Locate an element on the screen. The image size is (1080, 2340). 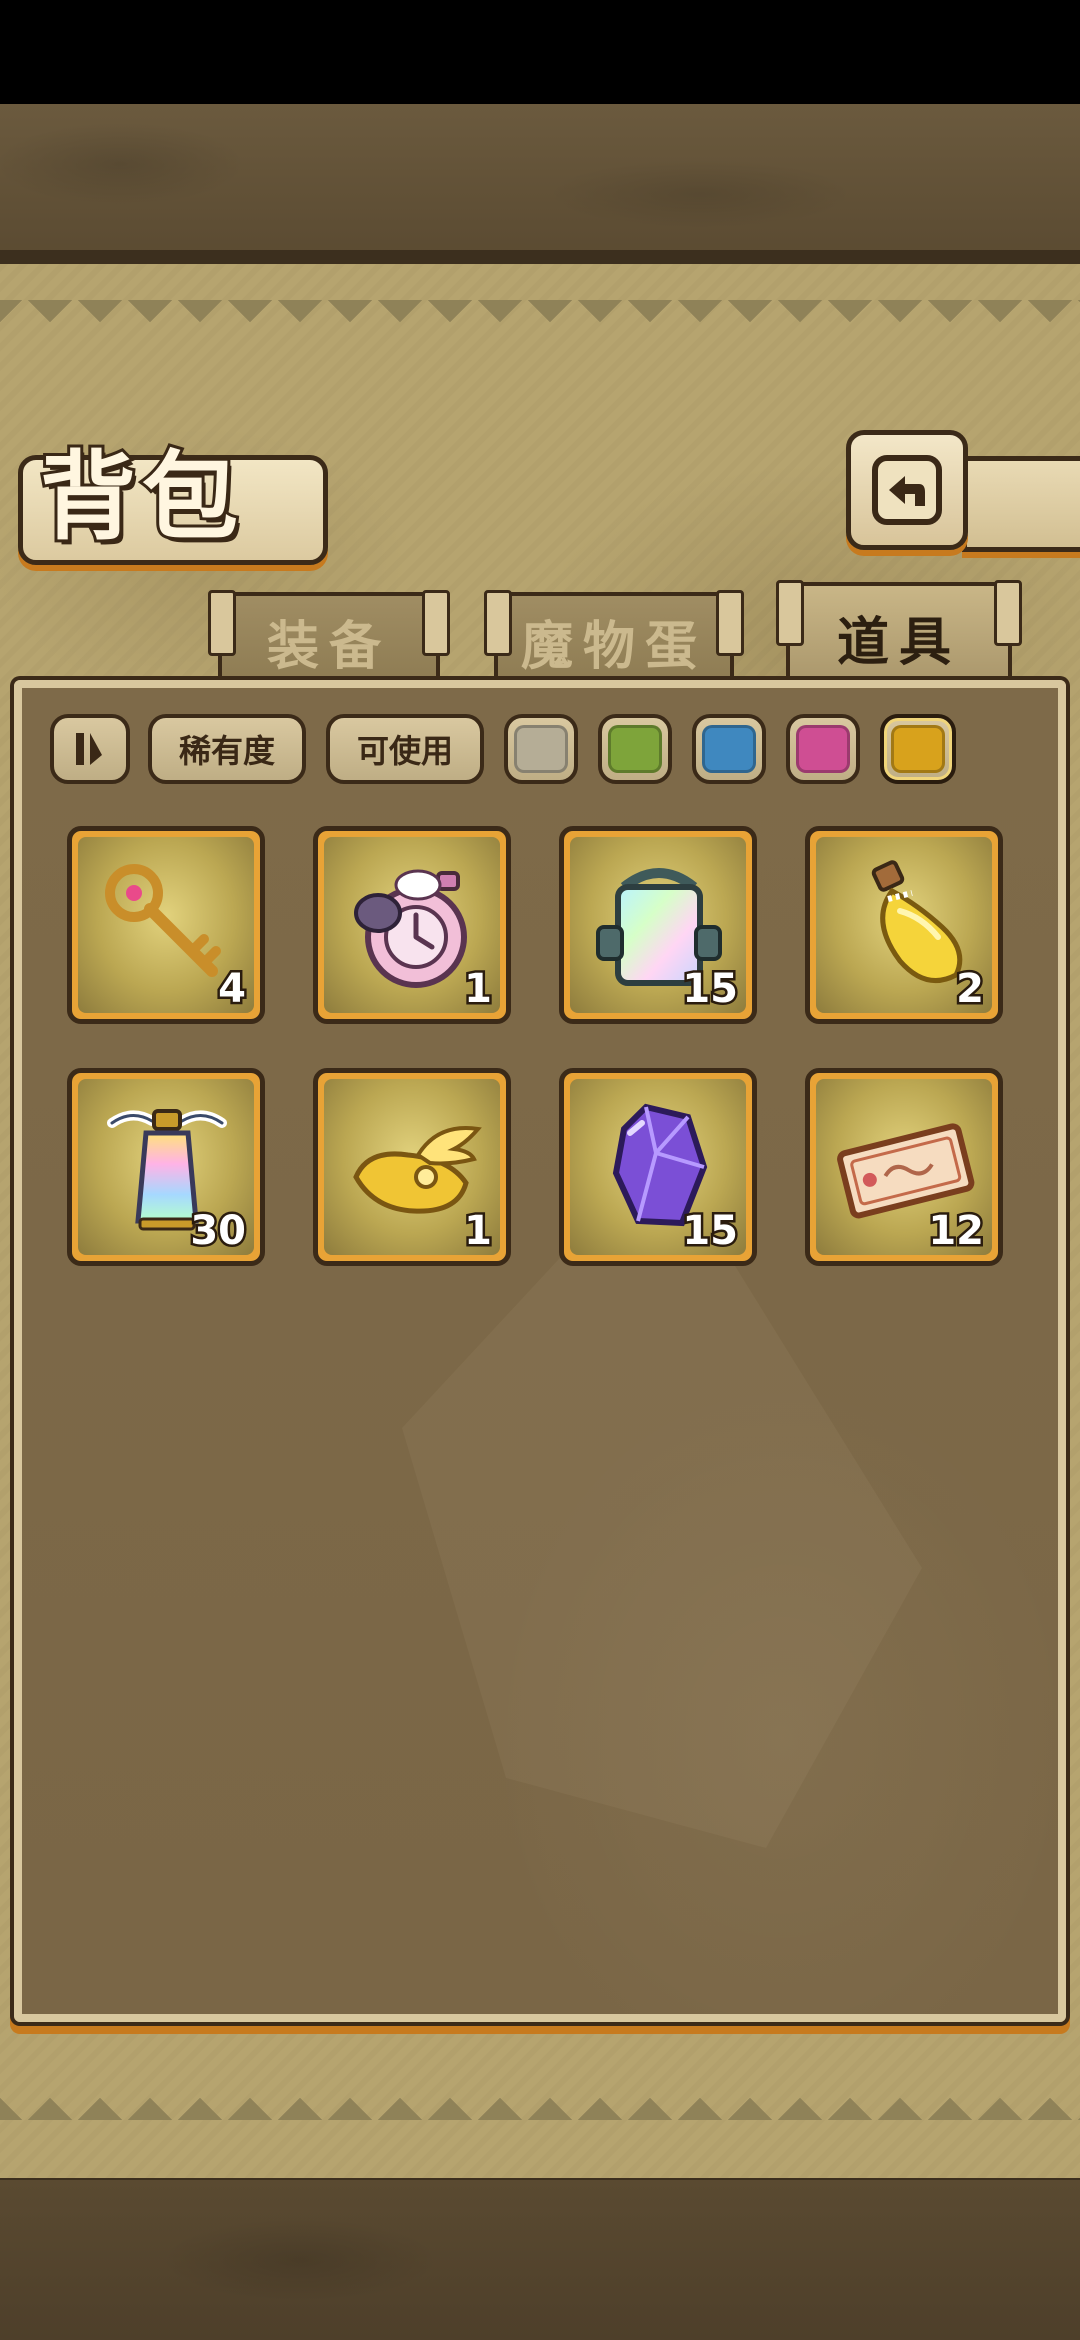
rarity-swatch-green is located at coordinates (635, 749).